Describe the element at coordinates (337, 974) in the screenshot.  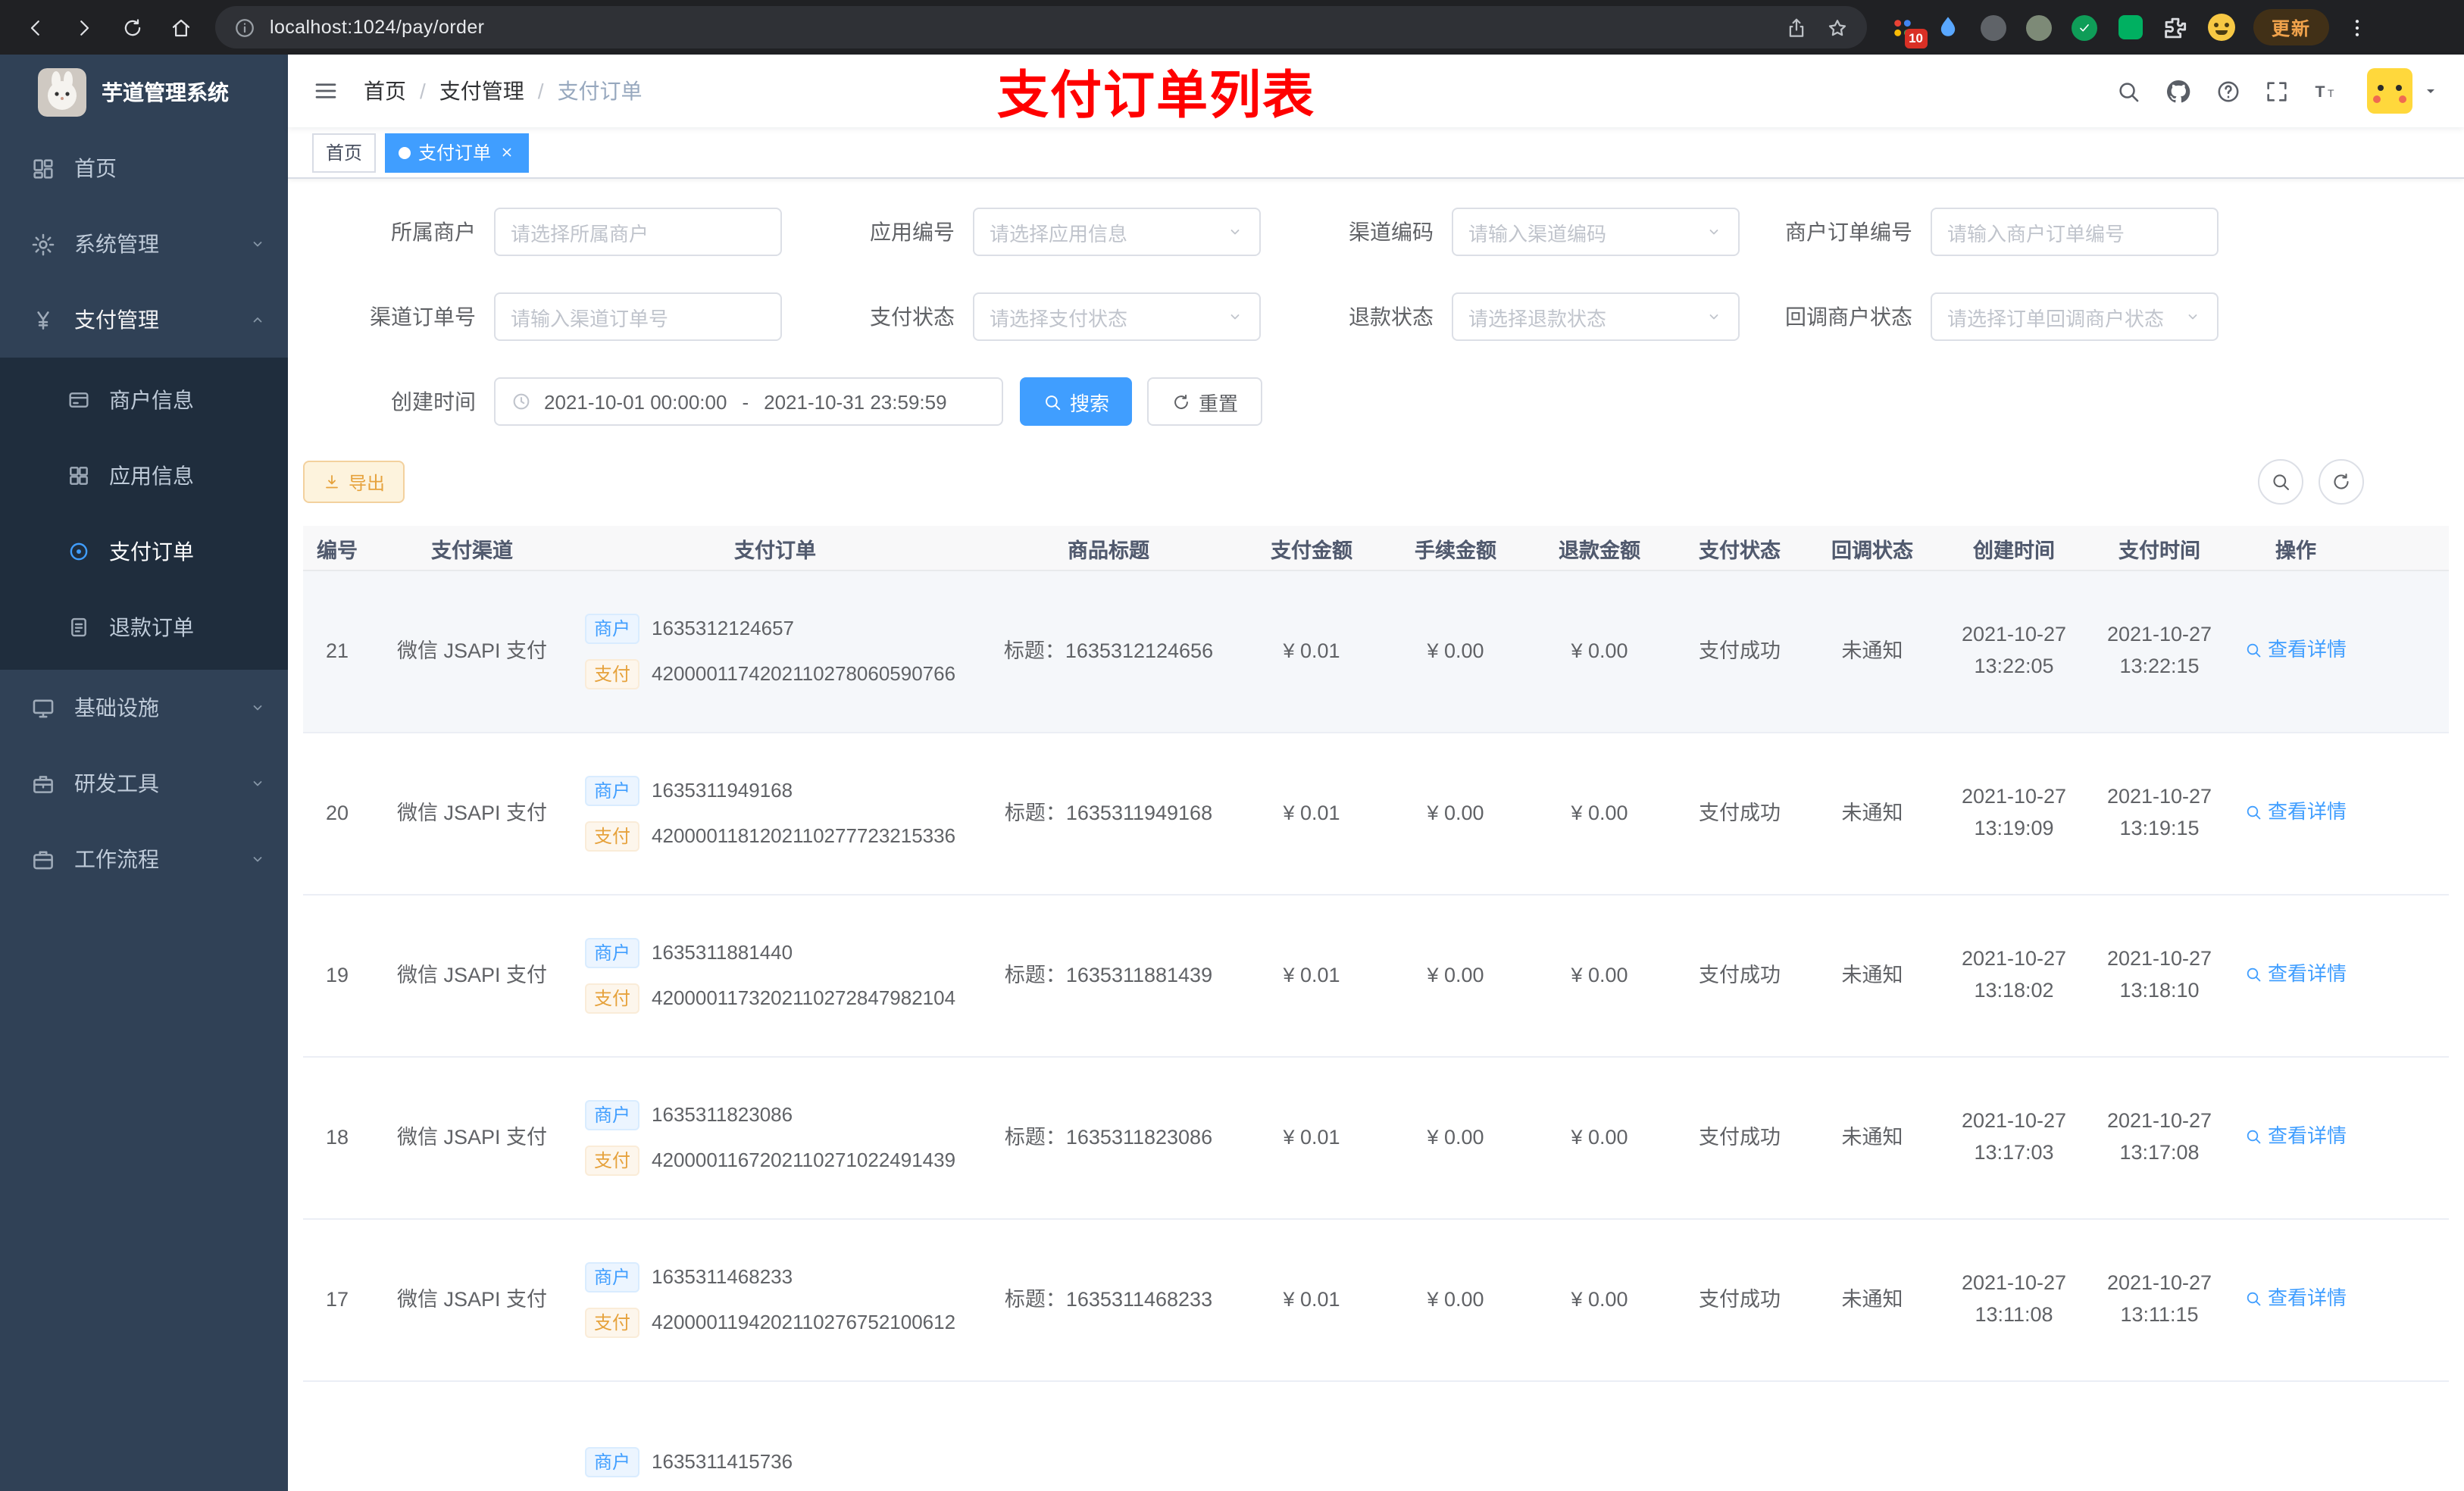
I see `cell-id: 19` at that location.